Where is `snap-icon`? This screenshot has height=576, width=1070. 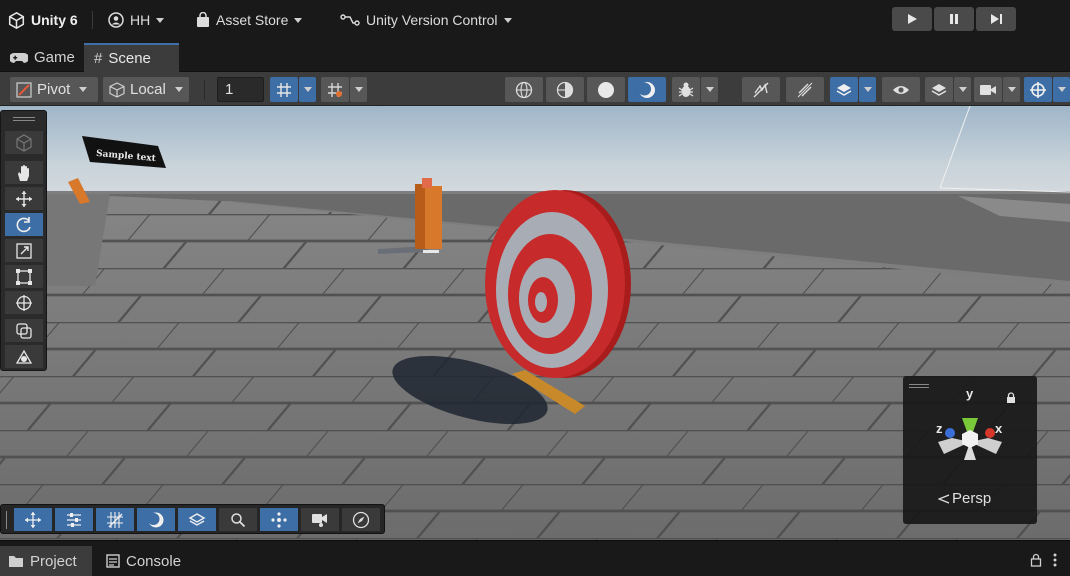 snap-icon is located at coordinates (335, 89).